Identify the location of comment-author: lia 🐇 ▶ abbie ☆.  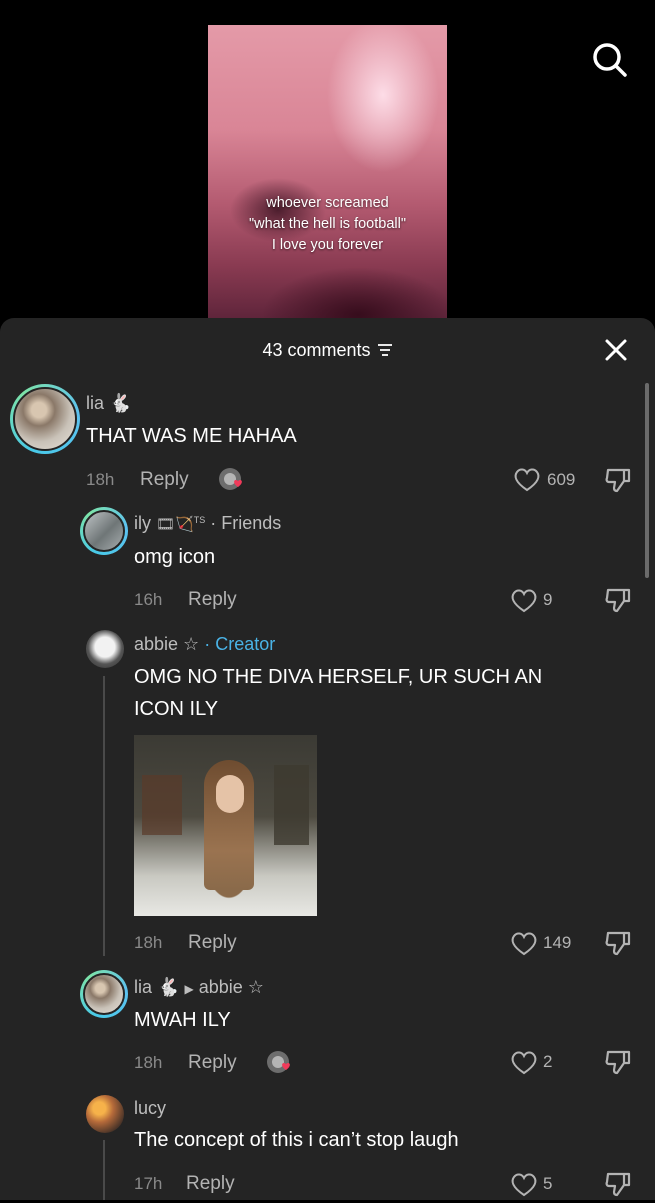
(199, 987).